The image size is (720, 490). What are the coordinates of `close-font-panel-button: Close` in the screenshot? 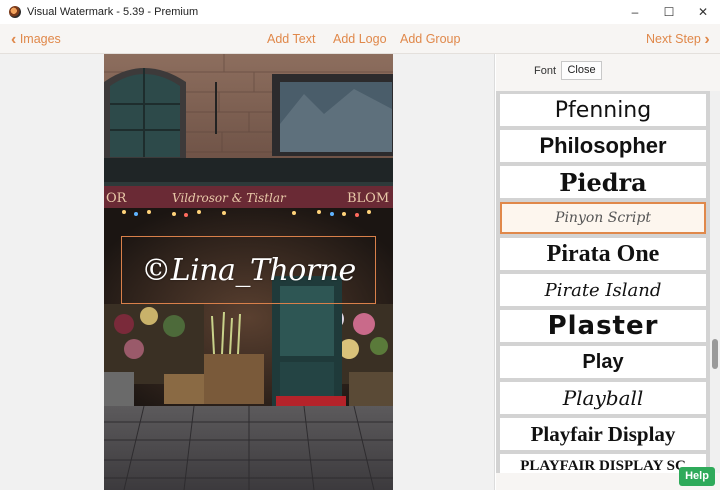 It's located at (581, 70).